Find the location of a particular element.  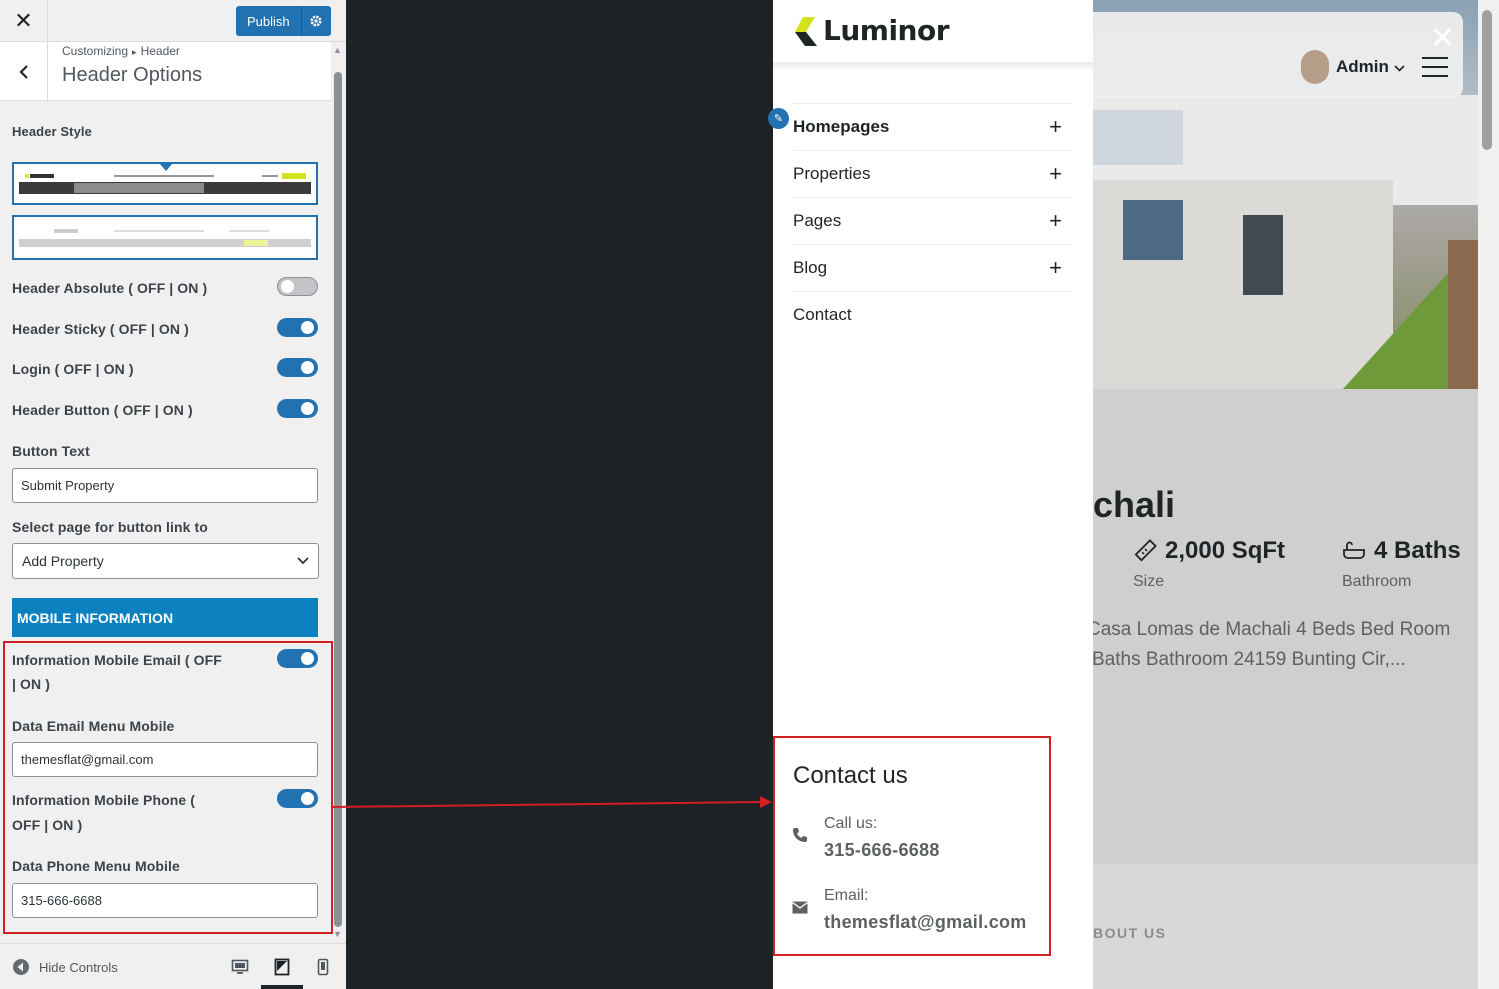

site-logo: Luminor is located at coordinates (871, 30).